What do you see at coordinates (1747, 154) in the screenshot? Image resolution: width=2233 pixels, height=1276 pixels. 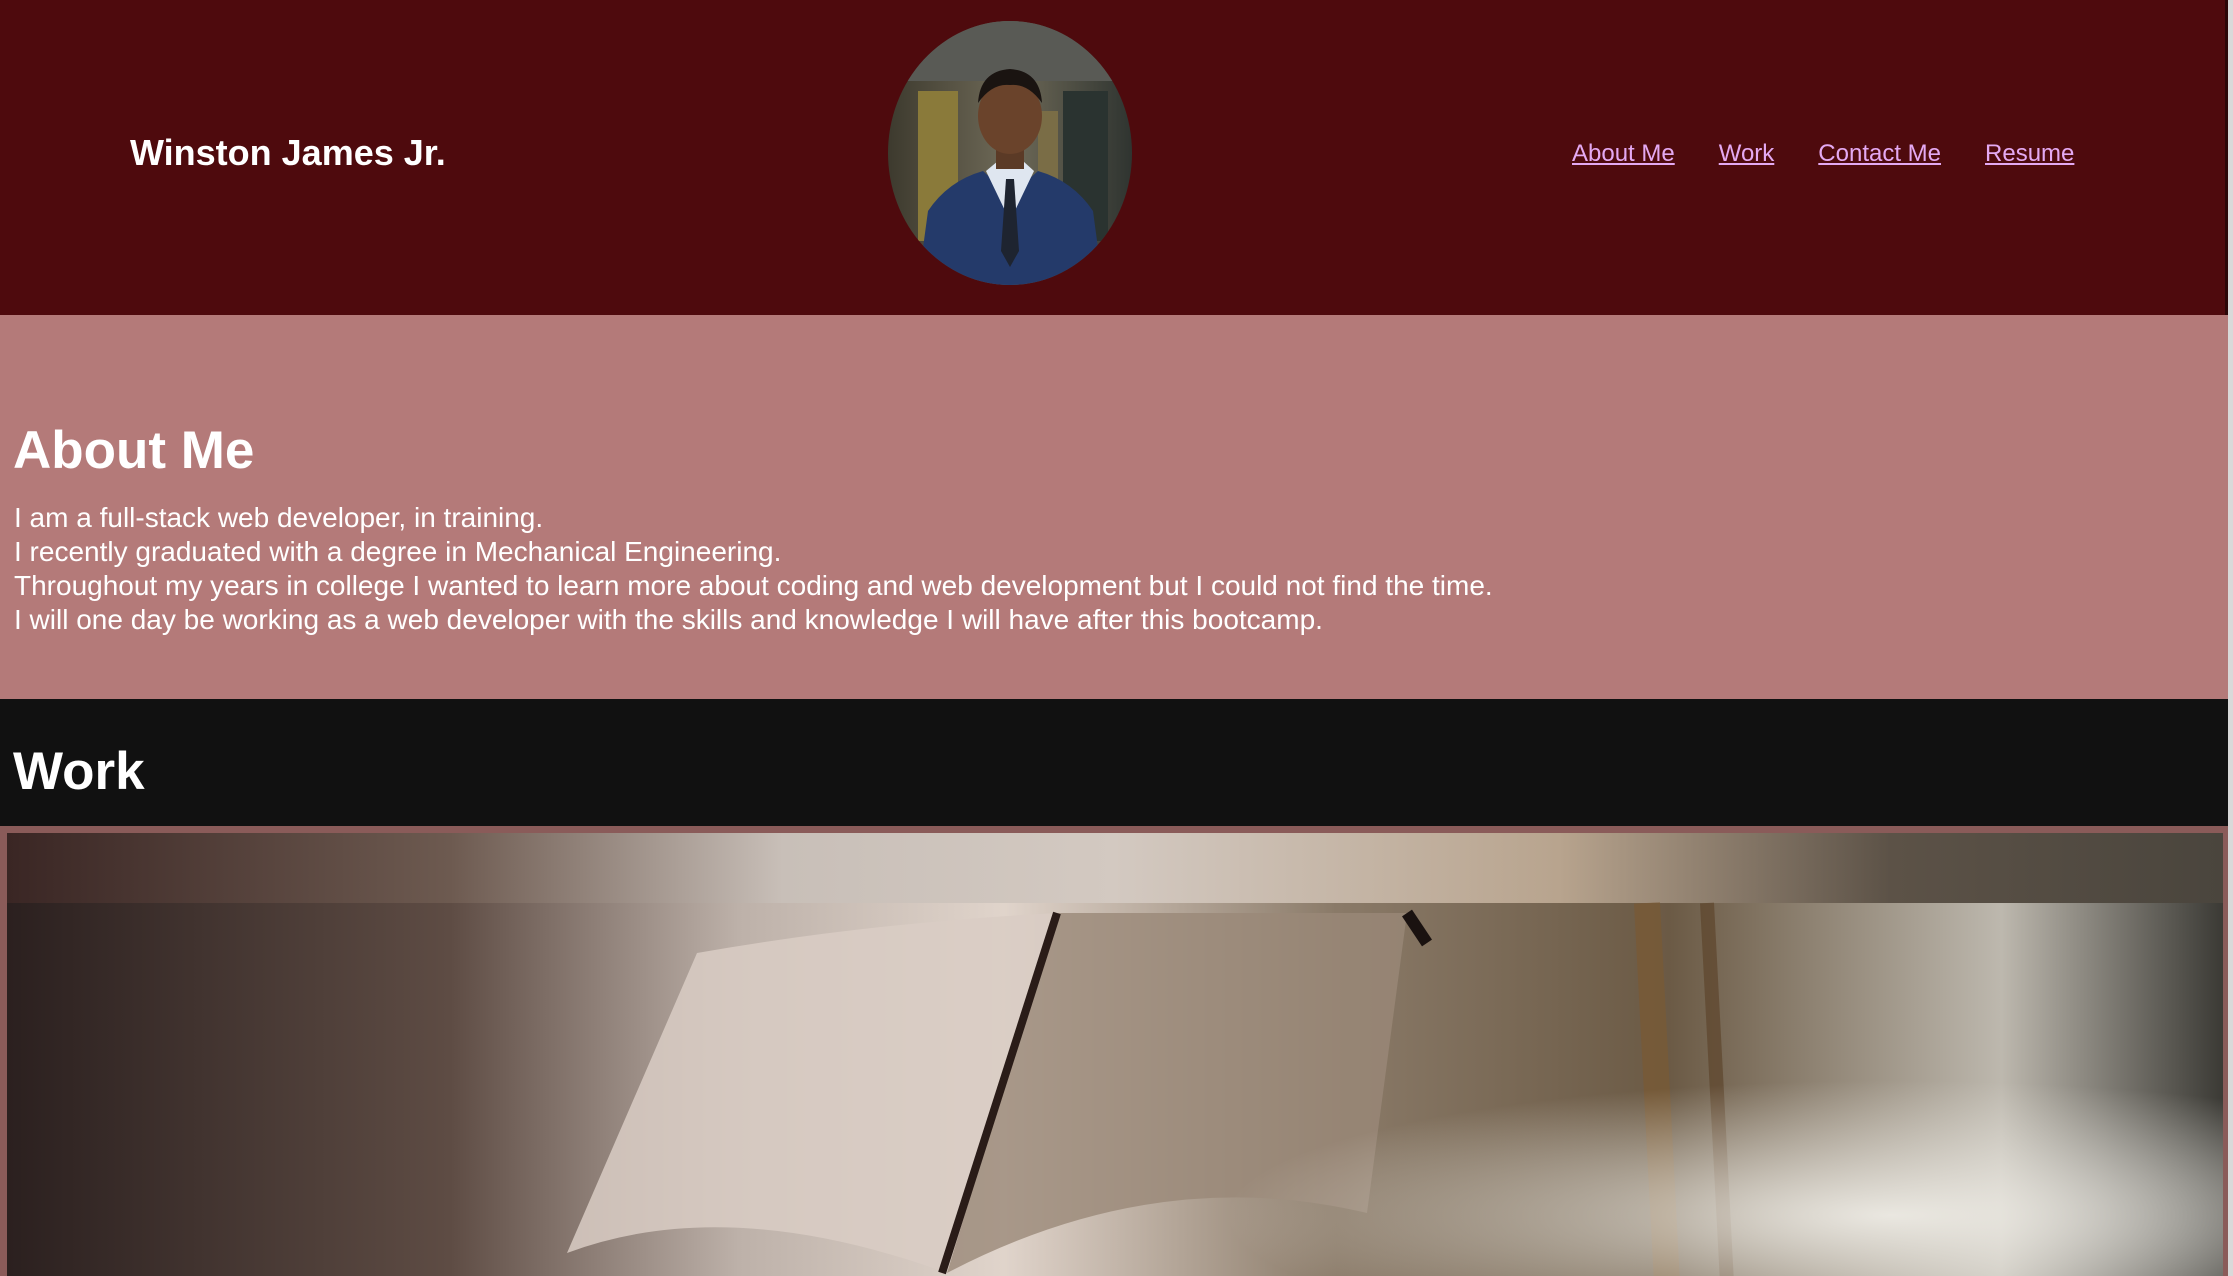 I see `nav-work: Work` at bounding box center [1747, 154].